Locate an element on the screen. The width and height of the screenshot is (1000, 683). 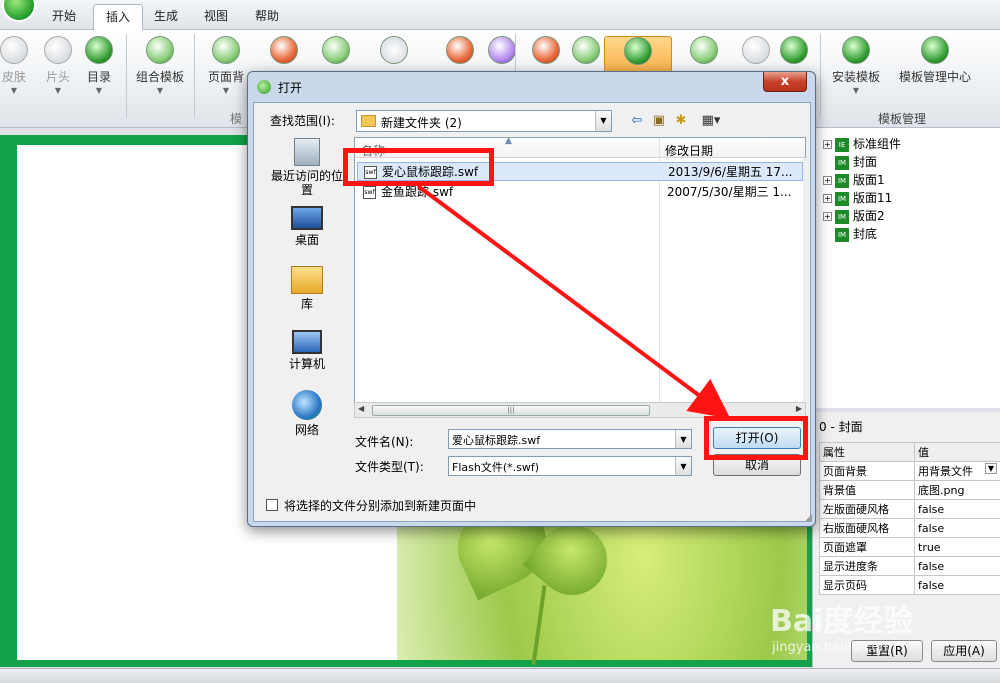
tree-item-layout11: + IM 版面11 is located at coordinates (857, 198).